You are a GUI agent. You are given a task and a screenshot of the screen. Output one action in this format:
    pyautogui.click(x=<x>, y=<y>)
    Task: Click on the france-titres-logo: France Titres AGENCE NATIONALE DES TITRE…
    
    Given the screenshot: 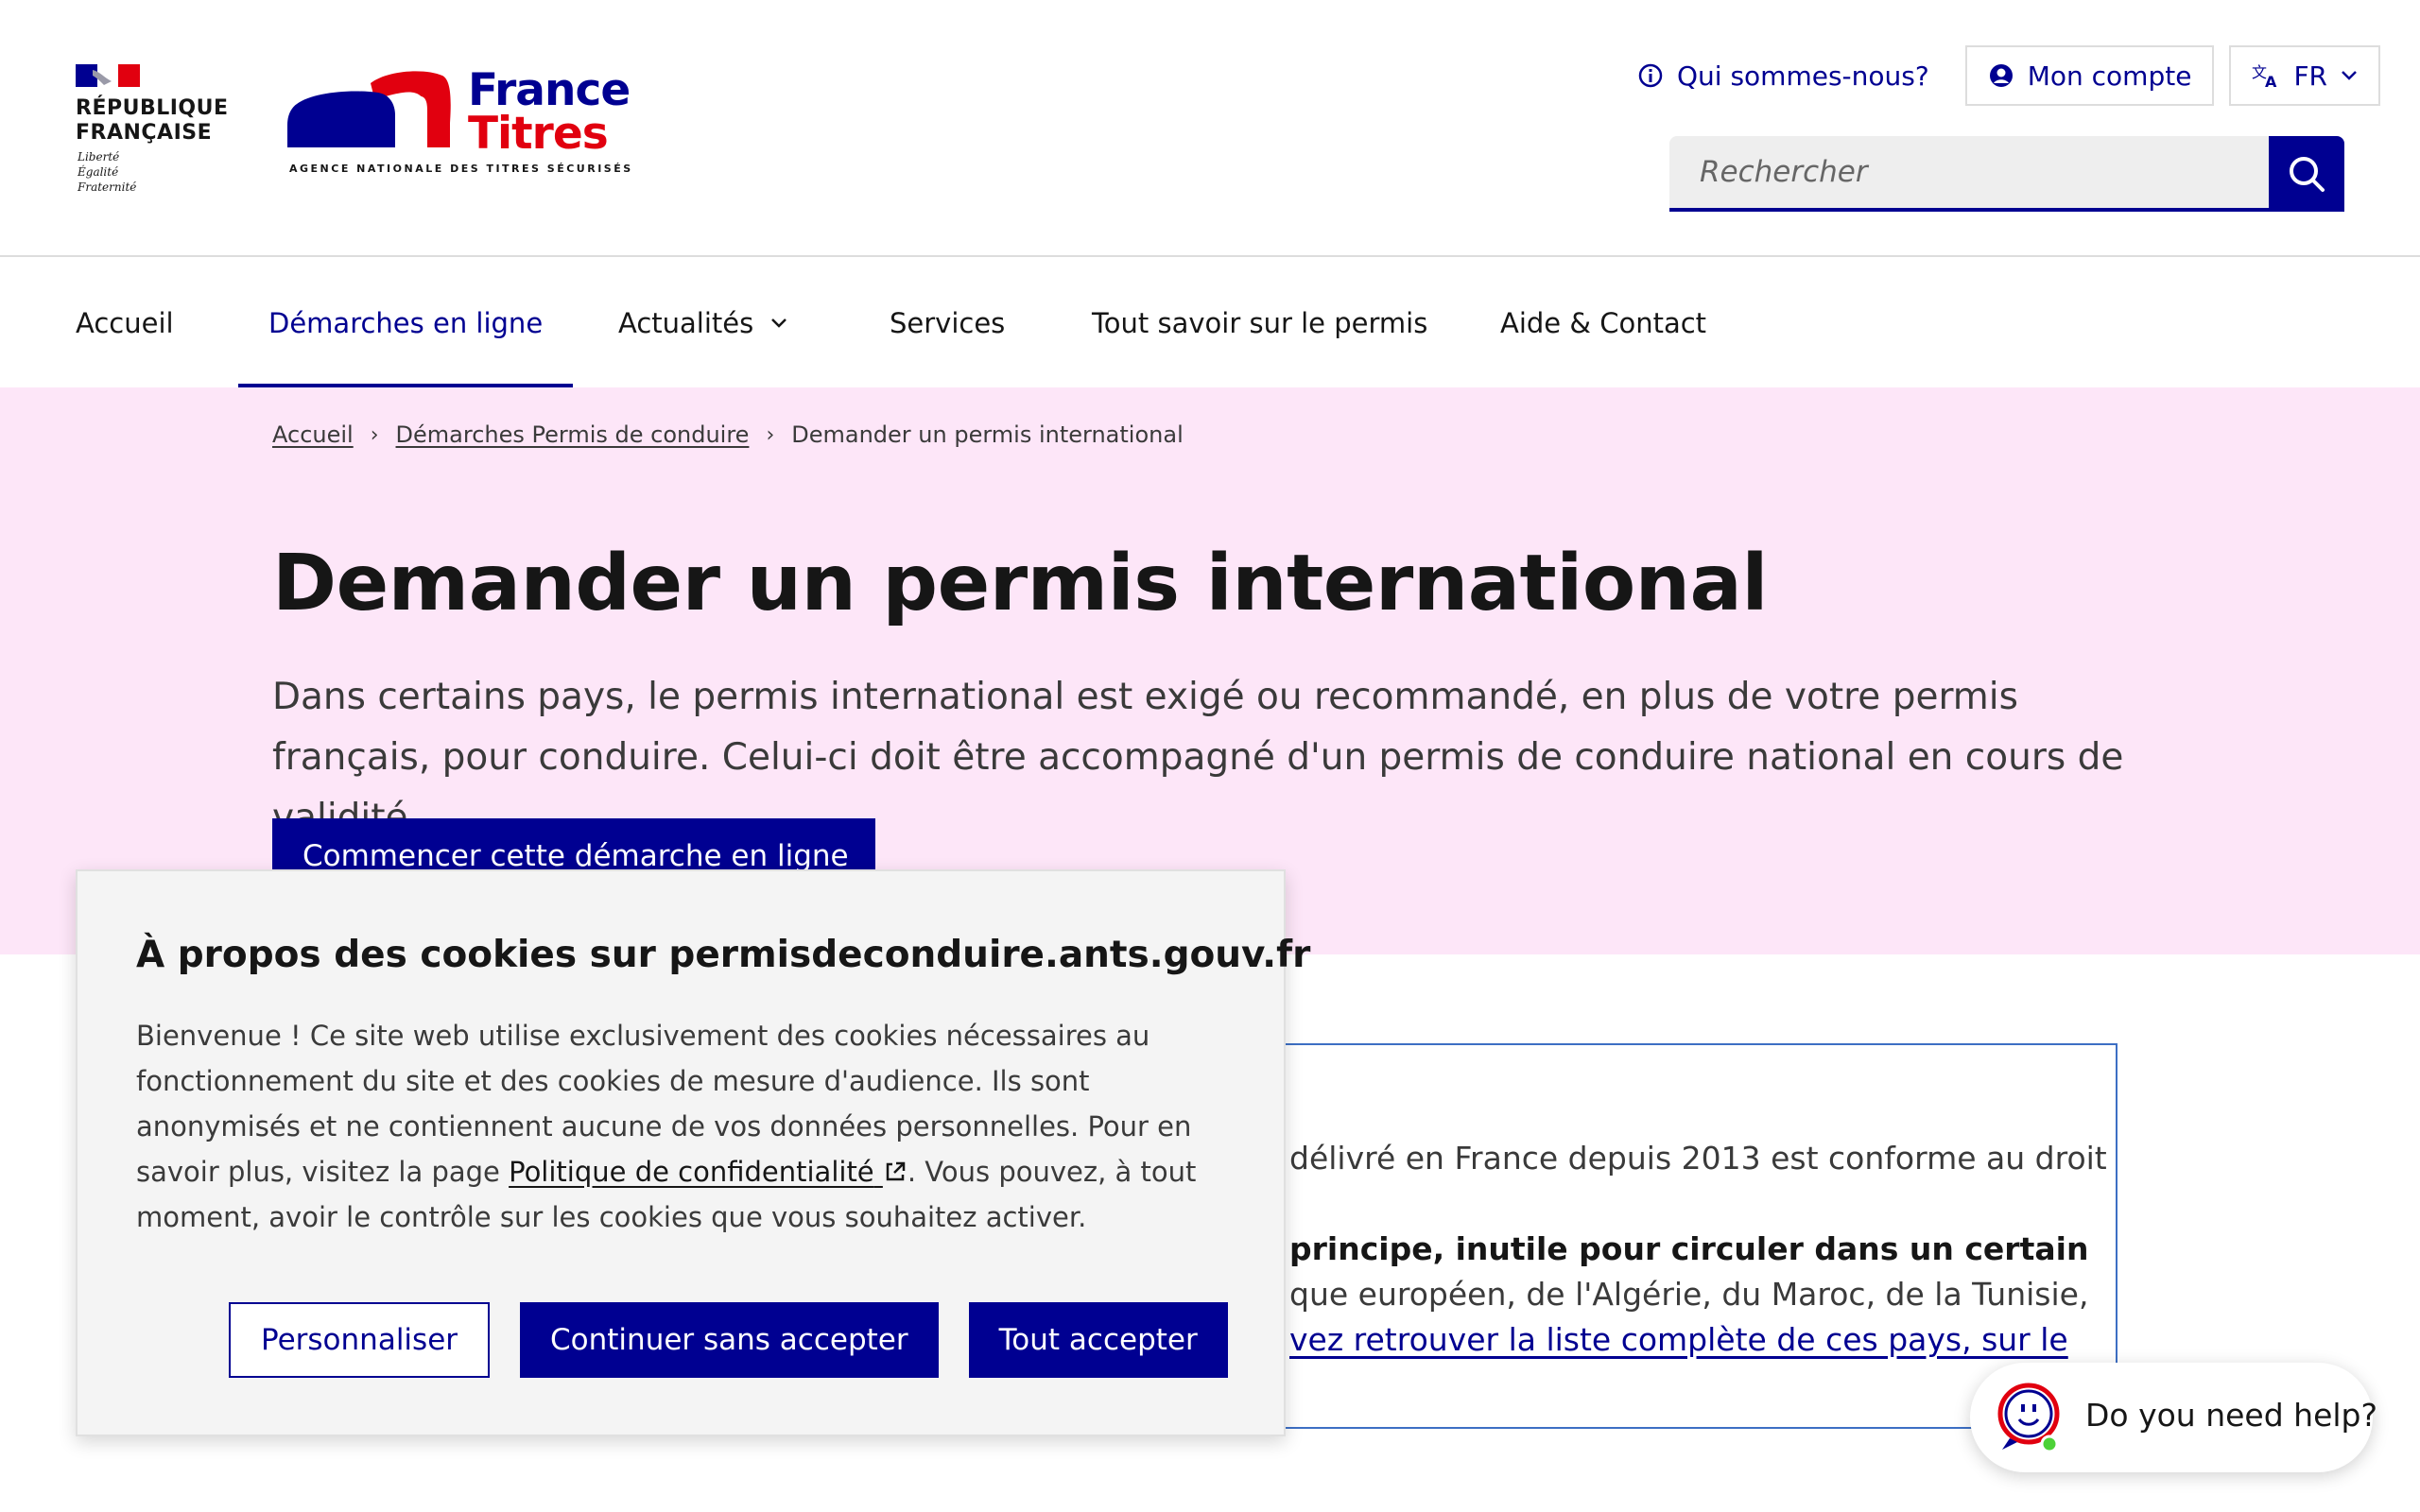 What is the action you would take?
    pyautogui.click(x=457, y=123)
    